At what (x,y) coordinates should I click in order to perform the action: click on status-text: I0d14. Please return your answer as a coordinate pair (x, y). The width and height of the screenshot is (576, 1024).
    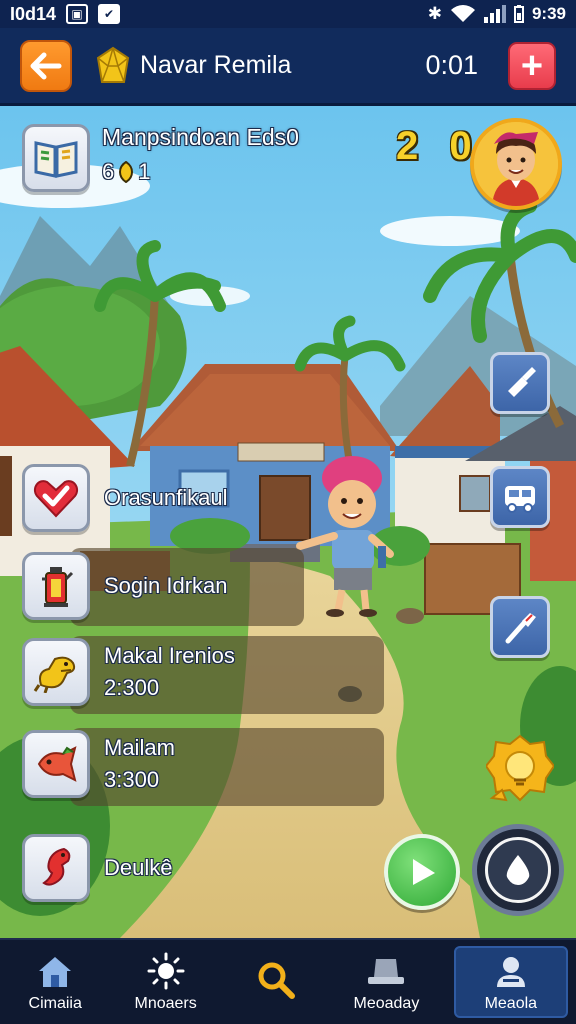
    Looking at the image, I should click on (33, 13).